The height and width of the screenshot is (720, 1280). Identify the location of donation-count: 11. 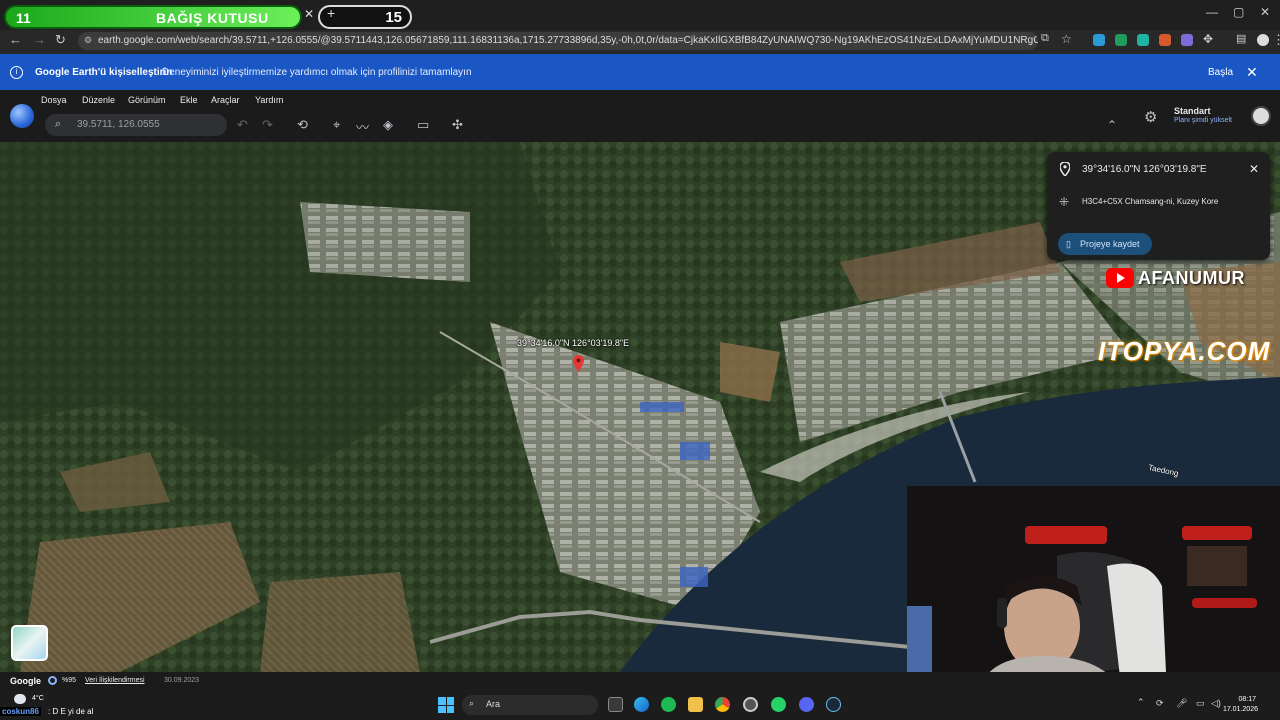
(23, 18).